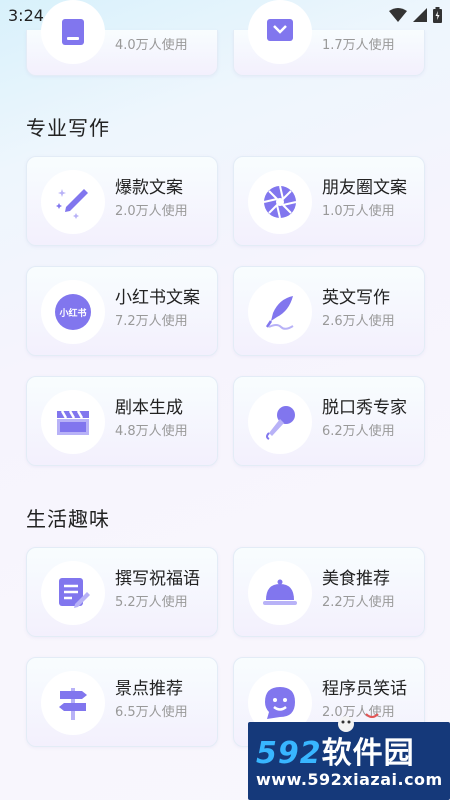  Describe the element at coordinates (289, 753) in the screenshot. I see `watermark-brand-number: 592` at that location.